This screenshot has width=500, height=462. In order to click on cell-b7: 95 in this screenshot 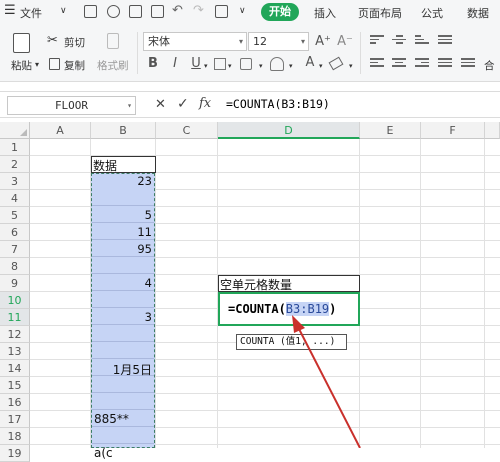, I will do `click(123, 249)`.